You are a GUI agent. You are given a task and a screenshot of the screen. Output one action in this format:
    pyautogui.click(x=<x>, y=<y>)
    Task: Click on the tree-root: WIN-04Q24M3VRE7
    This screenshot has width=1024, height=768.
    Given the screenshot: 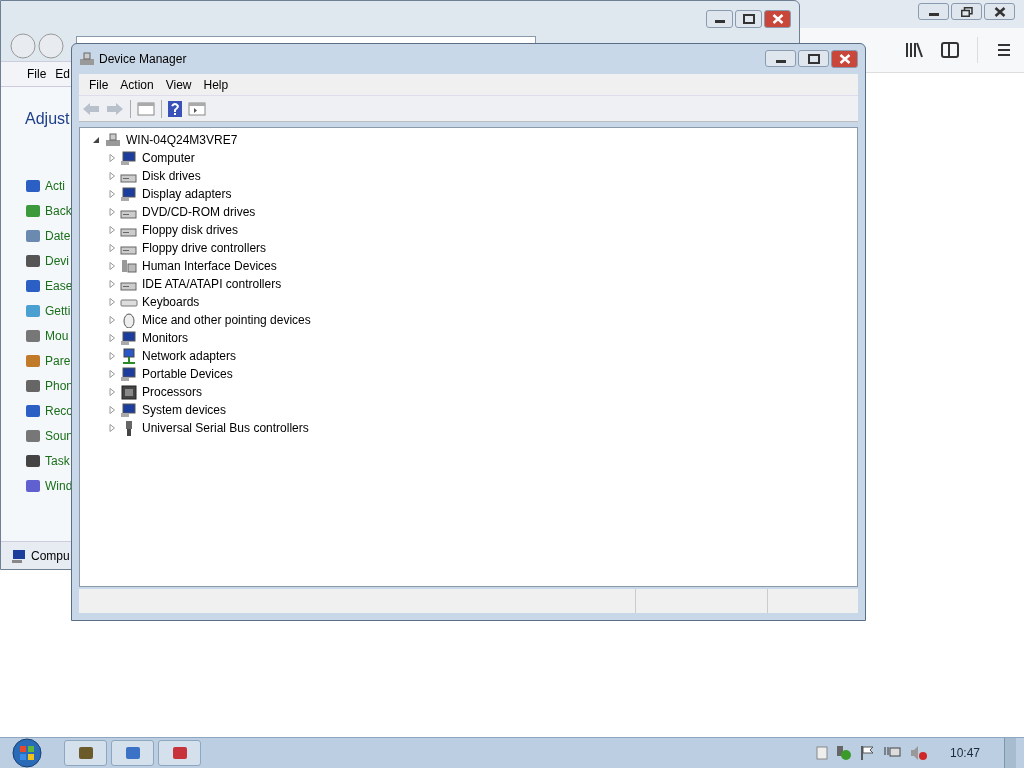 What is the action you would take?
    pyautogui.click(x=182, y=140)
    